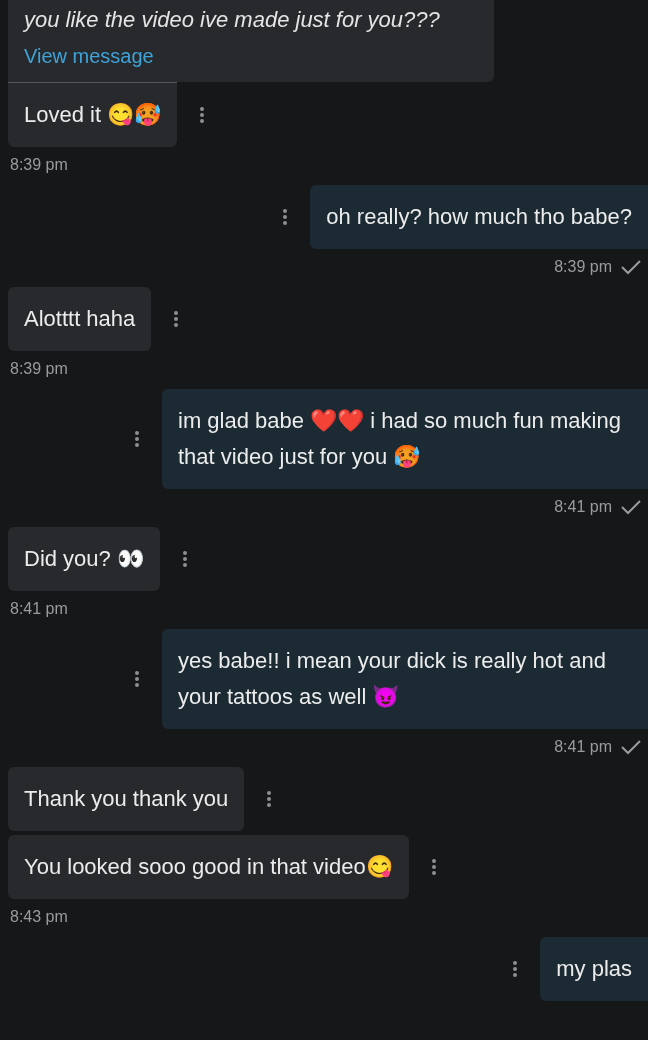 The height and width of the screenshot is (1040, 648). Describe the element at coordinates (89, 56) in the screenshot. I see `view-message-link: View message` at that location.